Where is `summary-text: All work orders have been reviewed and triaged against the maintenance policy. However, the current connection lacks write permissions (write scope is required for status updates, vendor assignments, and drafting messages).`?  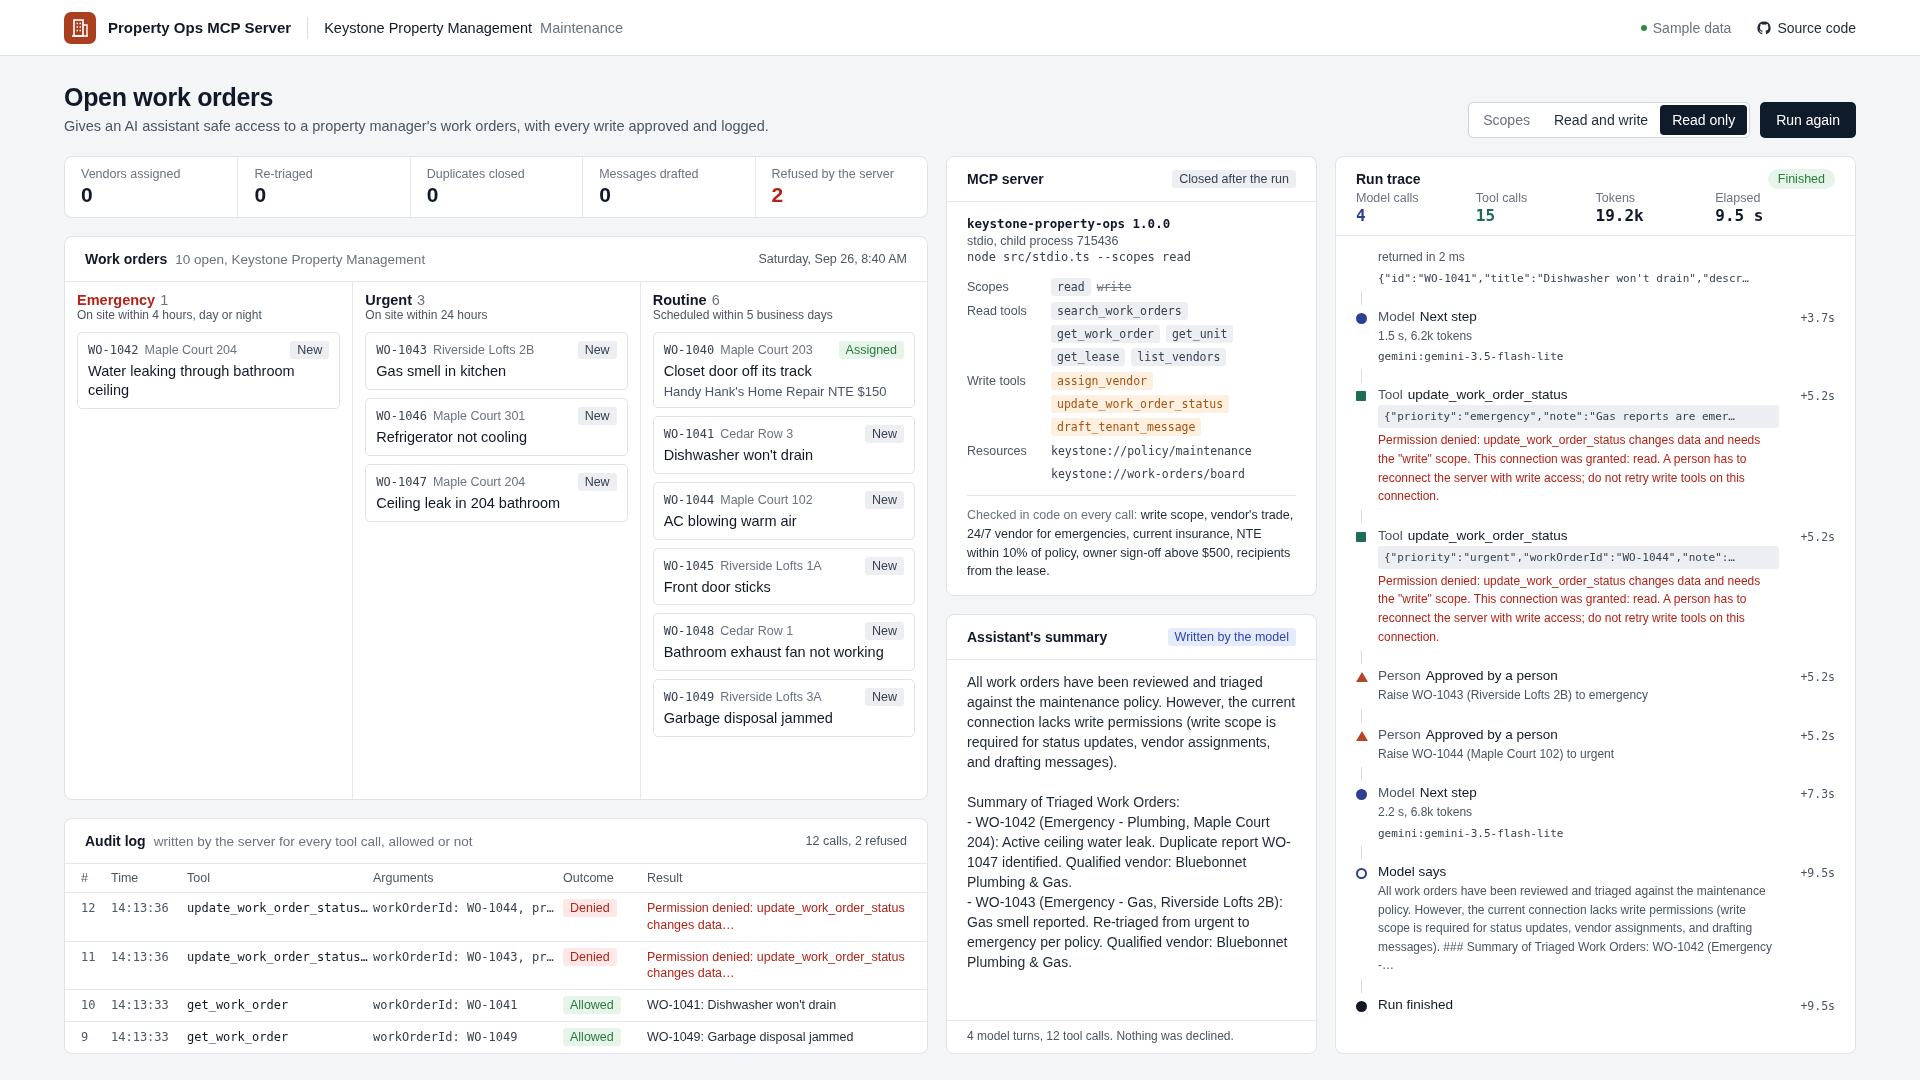
summary-text: All work orders have been reviewed and triaged against the maintenance policy. However, the current connection lacks write permissions (write scope is required for status updates, vendor assignments, and drafting messages). is located at coordinates (1131, 722).